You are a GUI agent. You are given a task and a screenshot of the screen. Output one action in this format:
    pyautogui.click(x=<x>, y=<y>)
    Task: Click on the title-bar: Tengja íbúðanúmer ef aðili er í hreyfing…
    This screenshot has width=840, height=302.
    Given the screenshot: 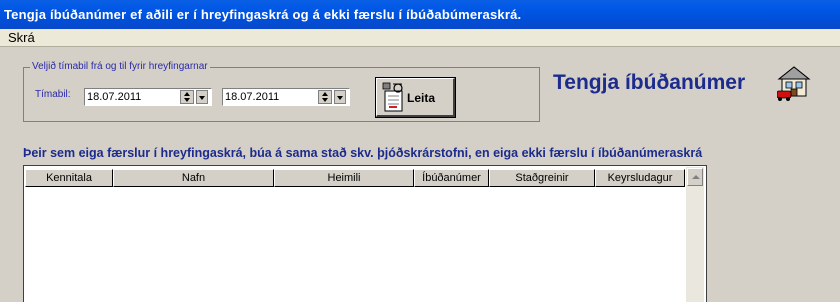 What is the action you would take?
    pyautogui.click(x=420, y=14)
    